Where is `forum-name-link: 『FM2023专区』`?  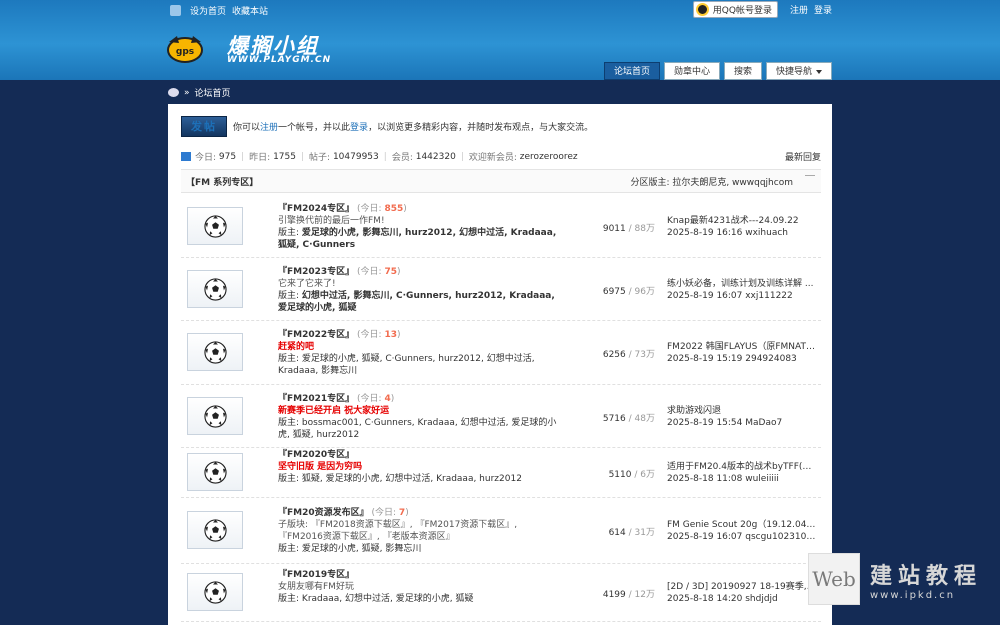
forum-name-link: 『FM2023专区』 is located at coordinates (316, 272).